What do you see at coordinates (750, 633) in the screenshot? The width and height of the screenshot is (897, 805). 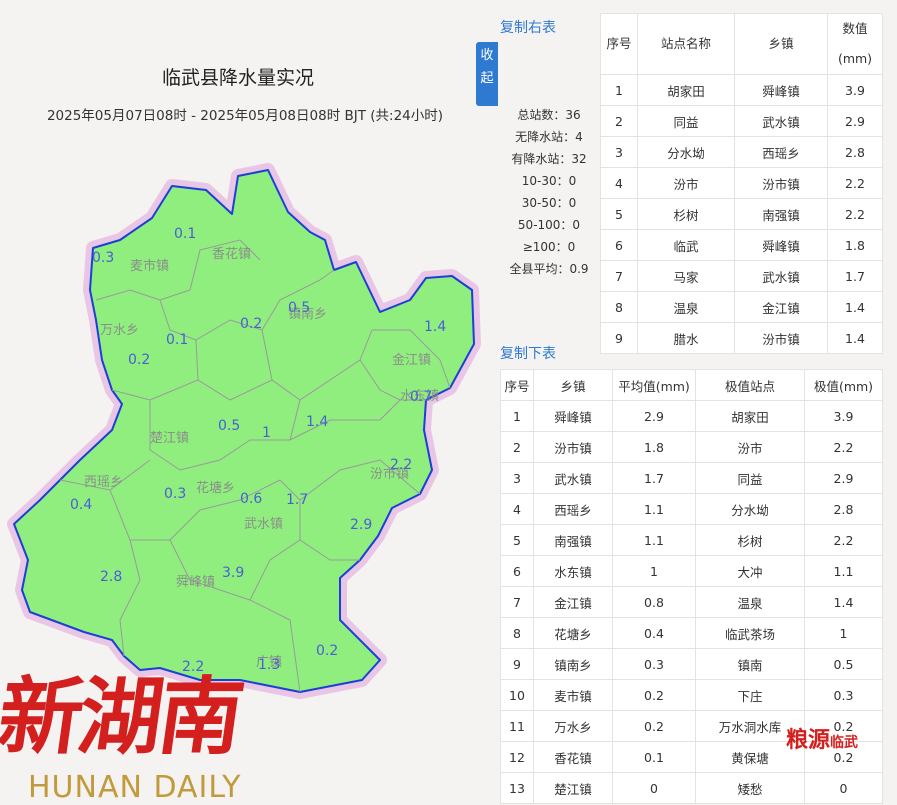 I see `table-cell: 临武茶场` at bounding box center [750, 633].